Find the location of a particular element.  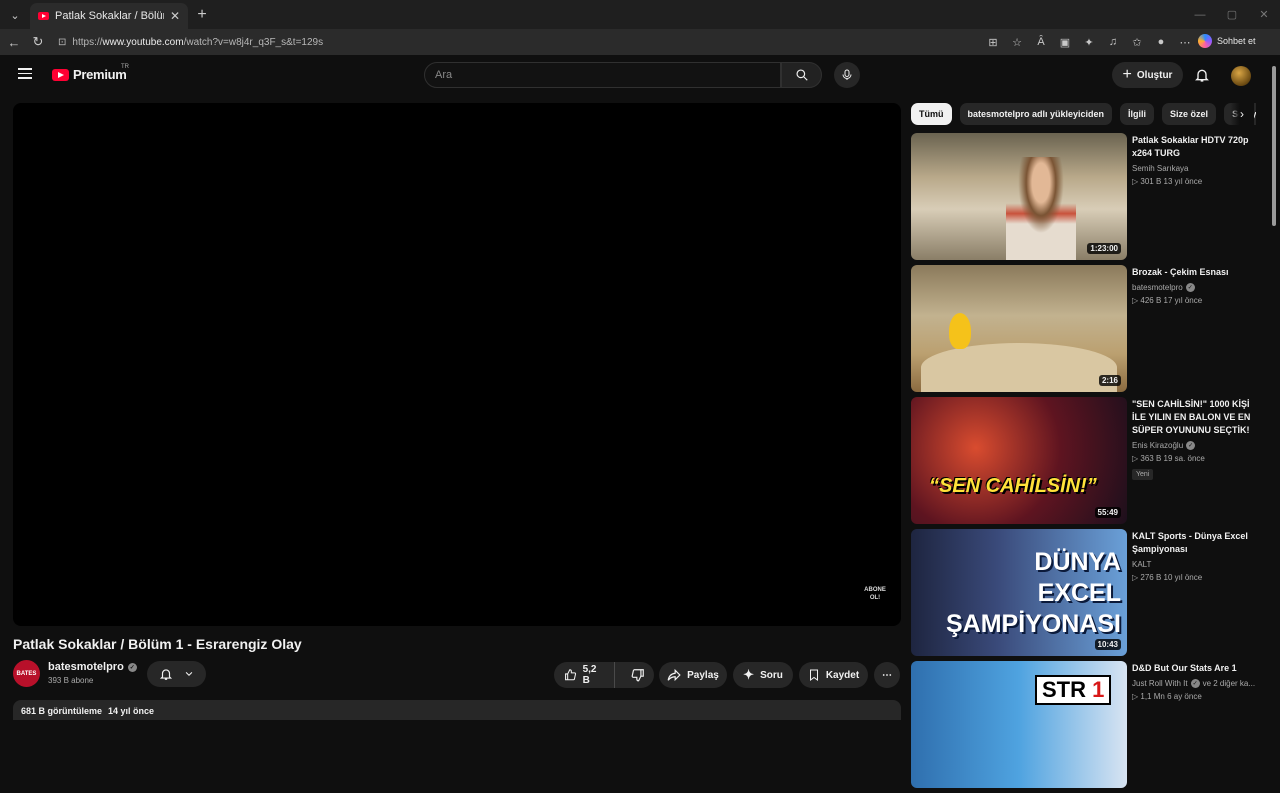

recommendation-title: Brozak - Çekim Esnası is located at coordinates (1180, 272).